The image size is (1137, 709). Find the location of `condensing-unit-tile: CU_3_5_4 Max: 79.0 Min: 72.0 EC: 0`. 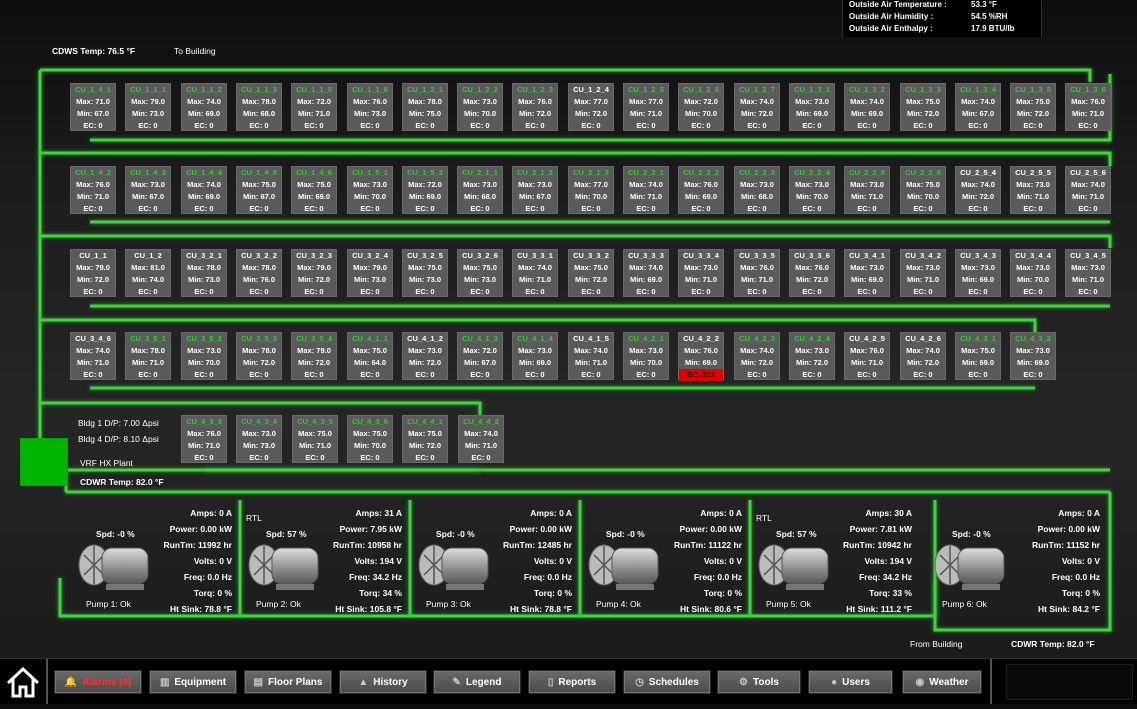

condensing-unit-tile: CU_3_5_4 Max: 79.0 Min: 72.0 EC: 0 is located at coordinates (314, 356).